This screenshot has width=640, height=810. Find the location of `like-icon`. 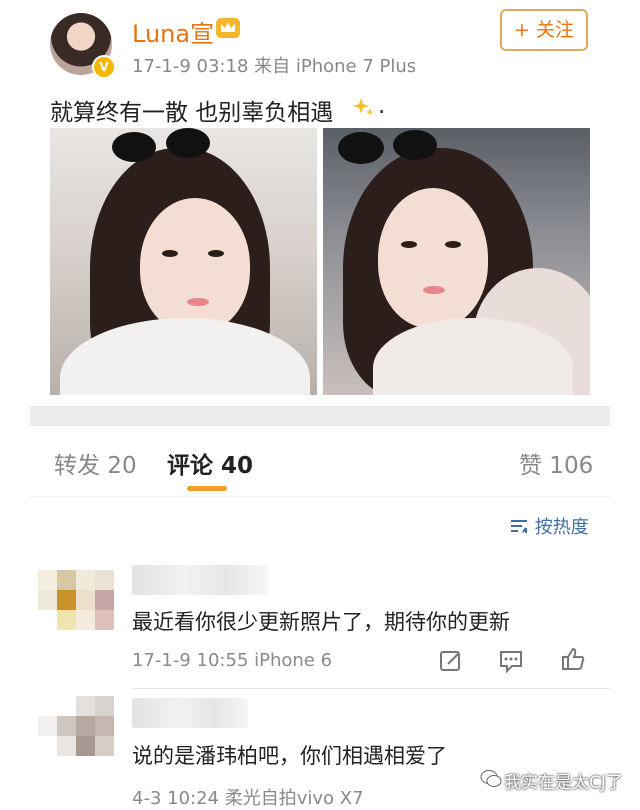

like-icon is located at coordinates (573, 659).